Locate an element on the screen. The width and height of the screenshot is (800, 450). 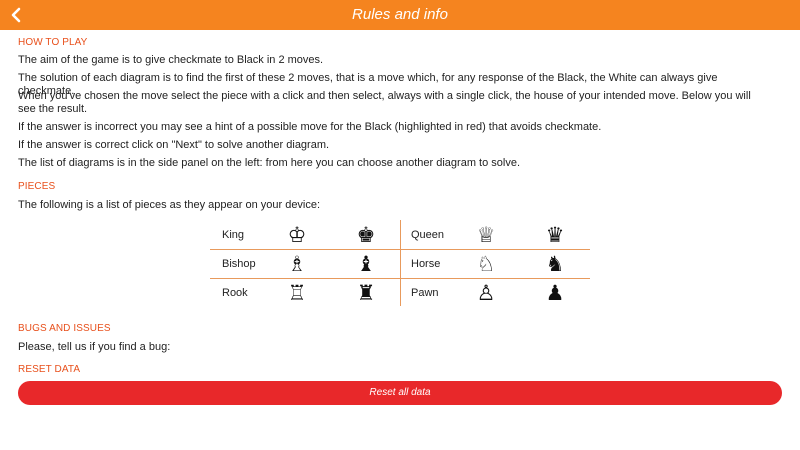
page-title: Rules and info is located at coordinates (400, 14).